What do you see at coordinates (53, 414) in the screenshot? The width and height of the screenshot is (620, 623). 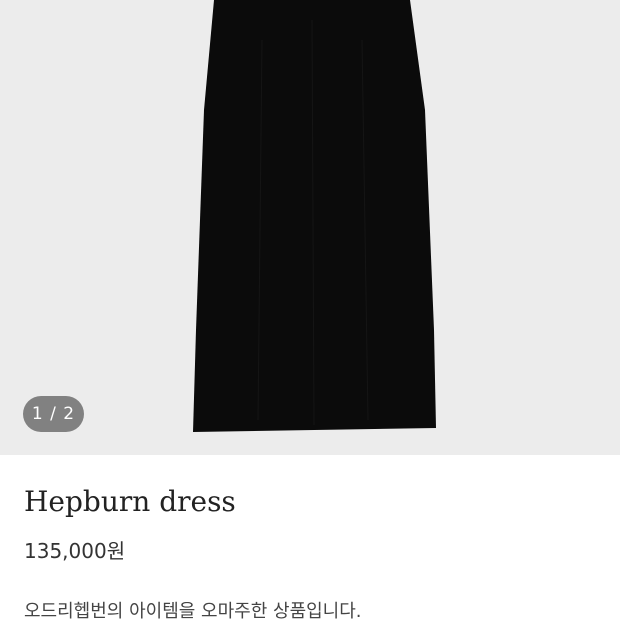 I see `image-counter-badge: 1 / 2` at bounding box center [53, 414].